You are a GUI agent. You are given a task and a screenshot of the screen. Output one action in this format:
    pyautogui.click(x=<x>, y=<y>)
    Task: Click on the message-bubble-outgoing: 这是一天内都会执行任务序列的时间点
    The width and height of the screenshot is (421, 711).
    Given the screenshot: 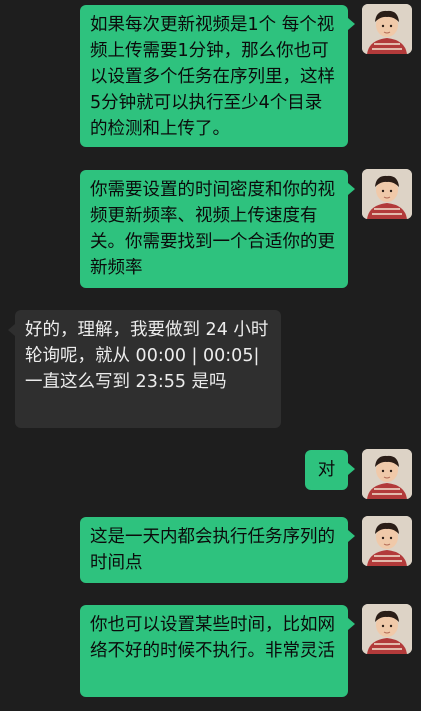 What is the action you would take?
    pyautogui.click(x=214, y=550)
    